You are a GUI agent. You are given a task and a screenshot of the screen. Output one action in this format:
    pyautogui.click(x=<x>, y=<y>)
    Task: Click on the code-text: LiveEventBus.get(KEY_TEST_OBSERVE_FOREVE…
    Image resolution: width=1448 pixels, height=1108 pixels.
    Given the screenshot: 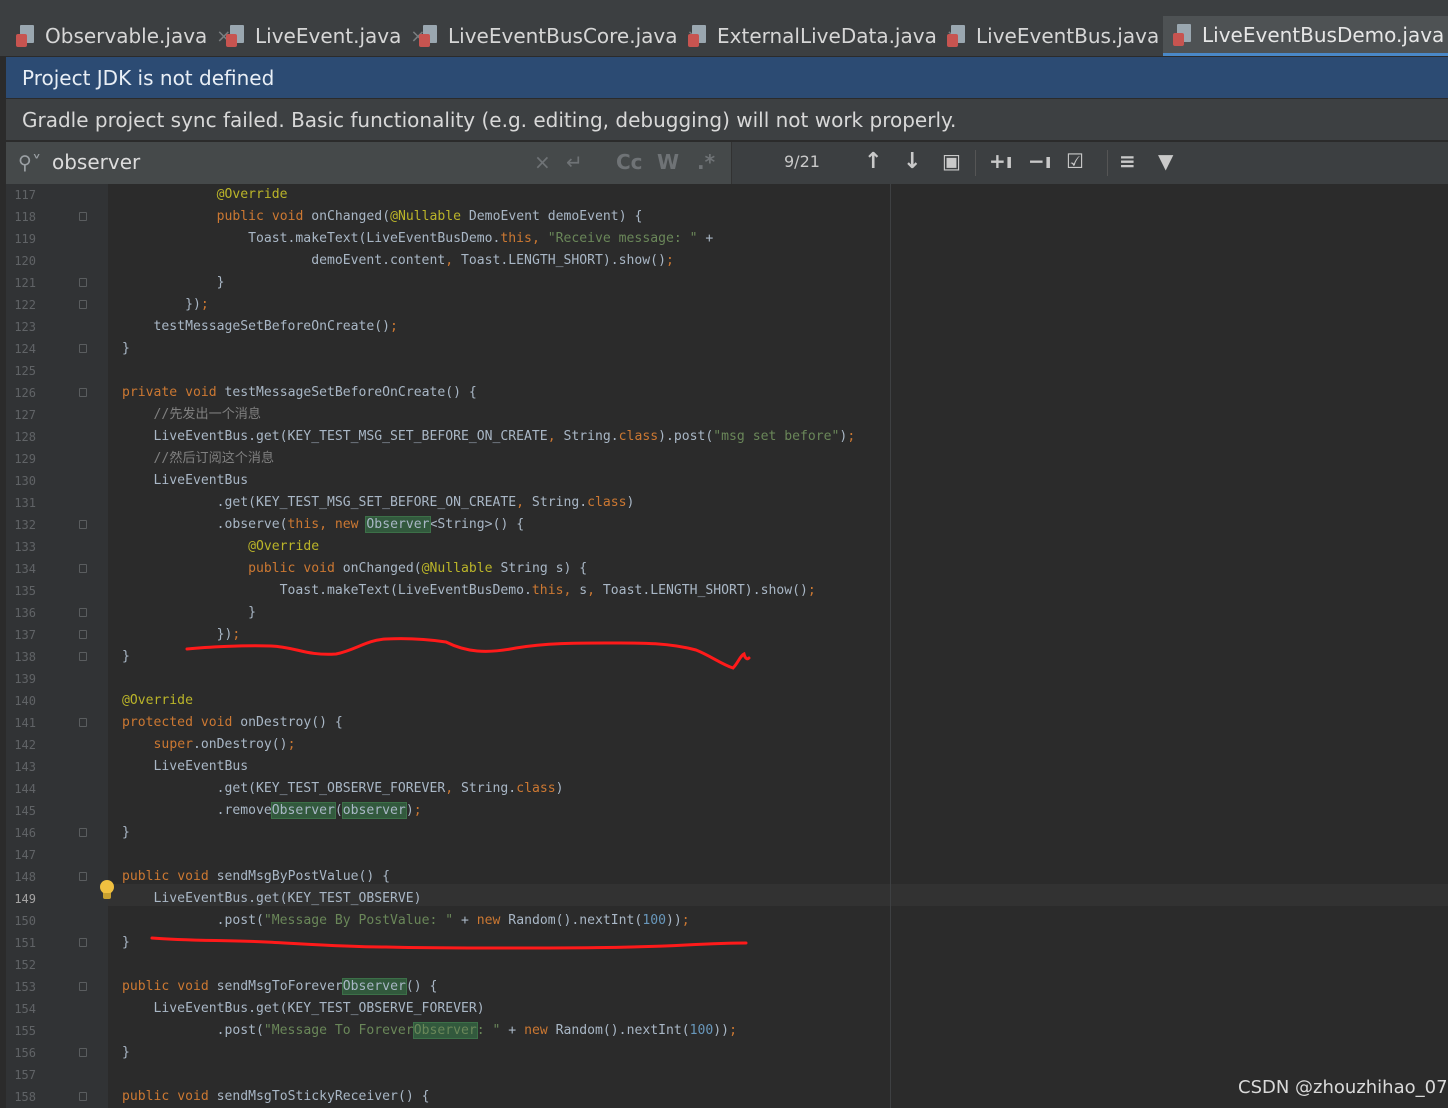 What is the action you would take?
    pyautogui.click(x=303, y=1009)
    